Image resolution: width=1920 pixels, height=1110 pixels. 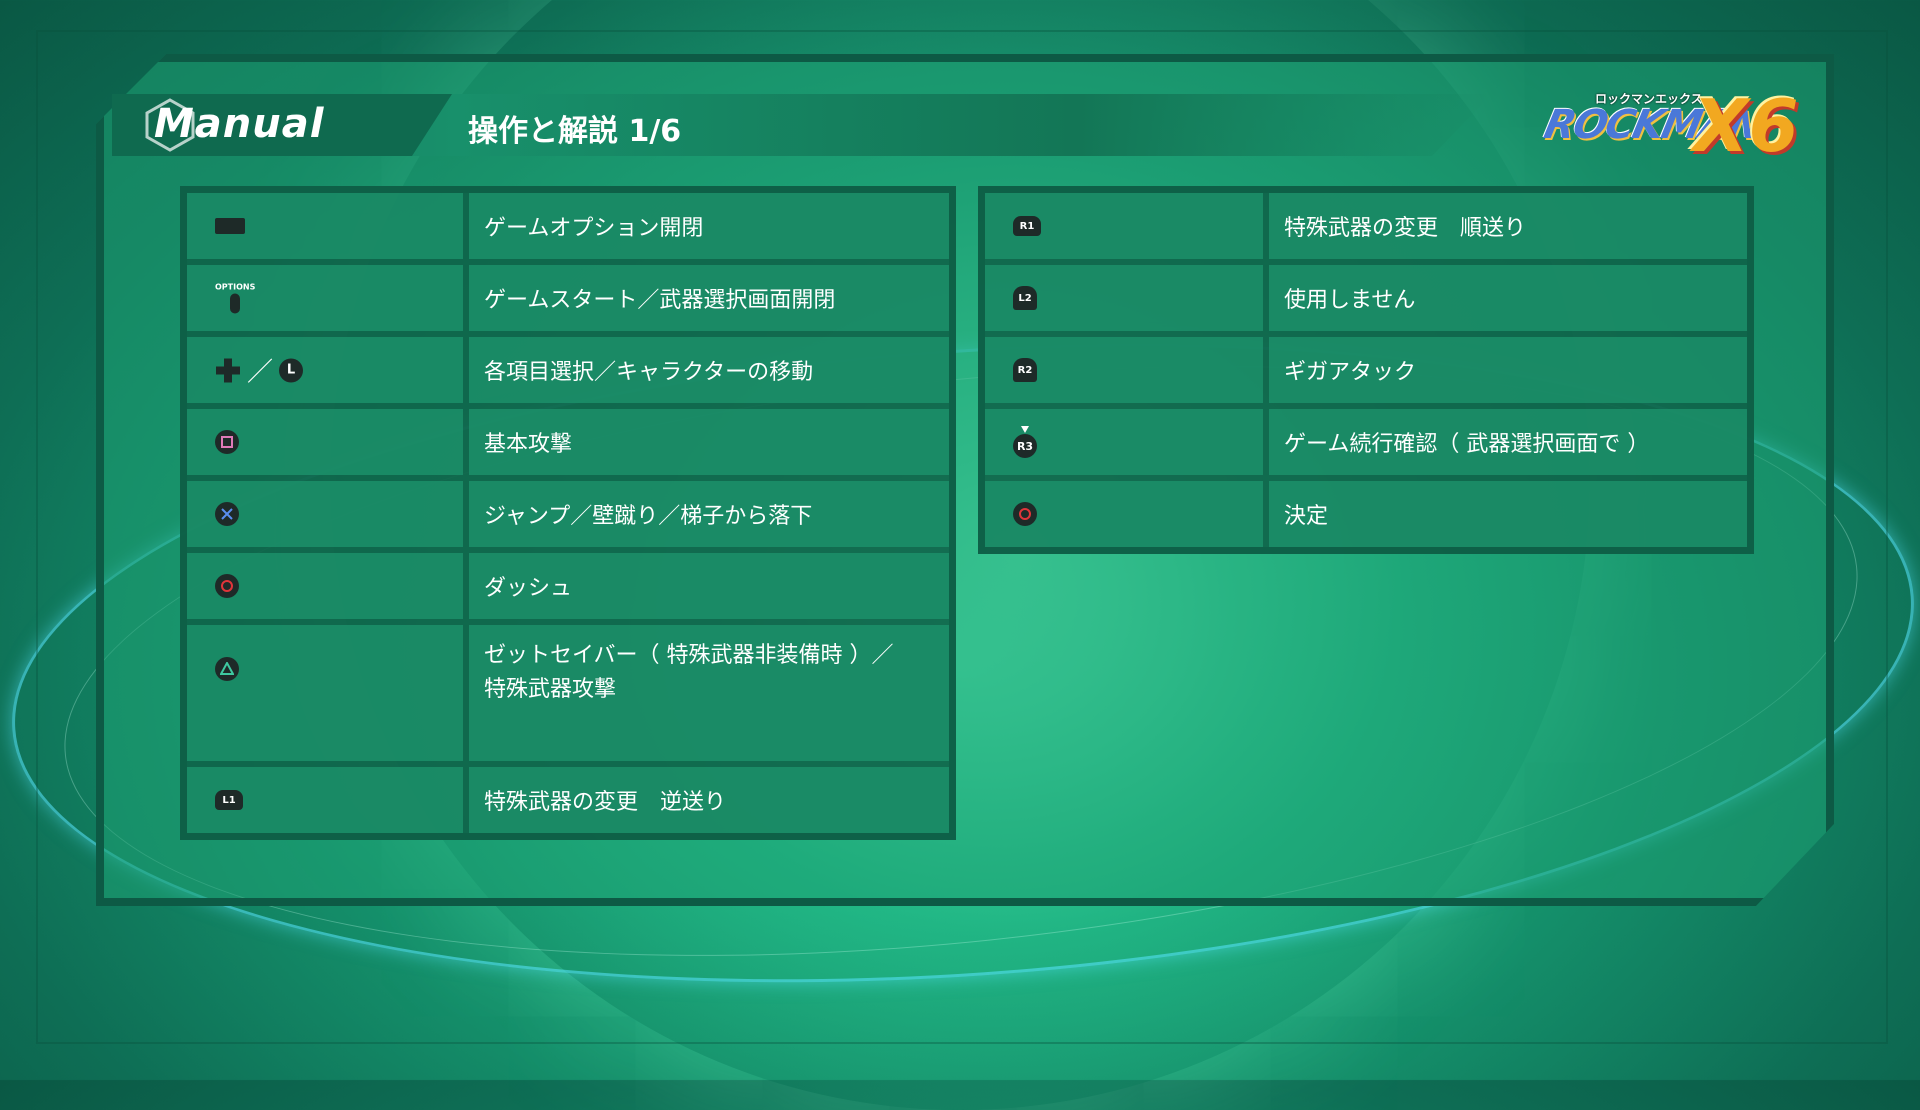 I want to click on logo-x6: X6, so click(x=1746, y=126).